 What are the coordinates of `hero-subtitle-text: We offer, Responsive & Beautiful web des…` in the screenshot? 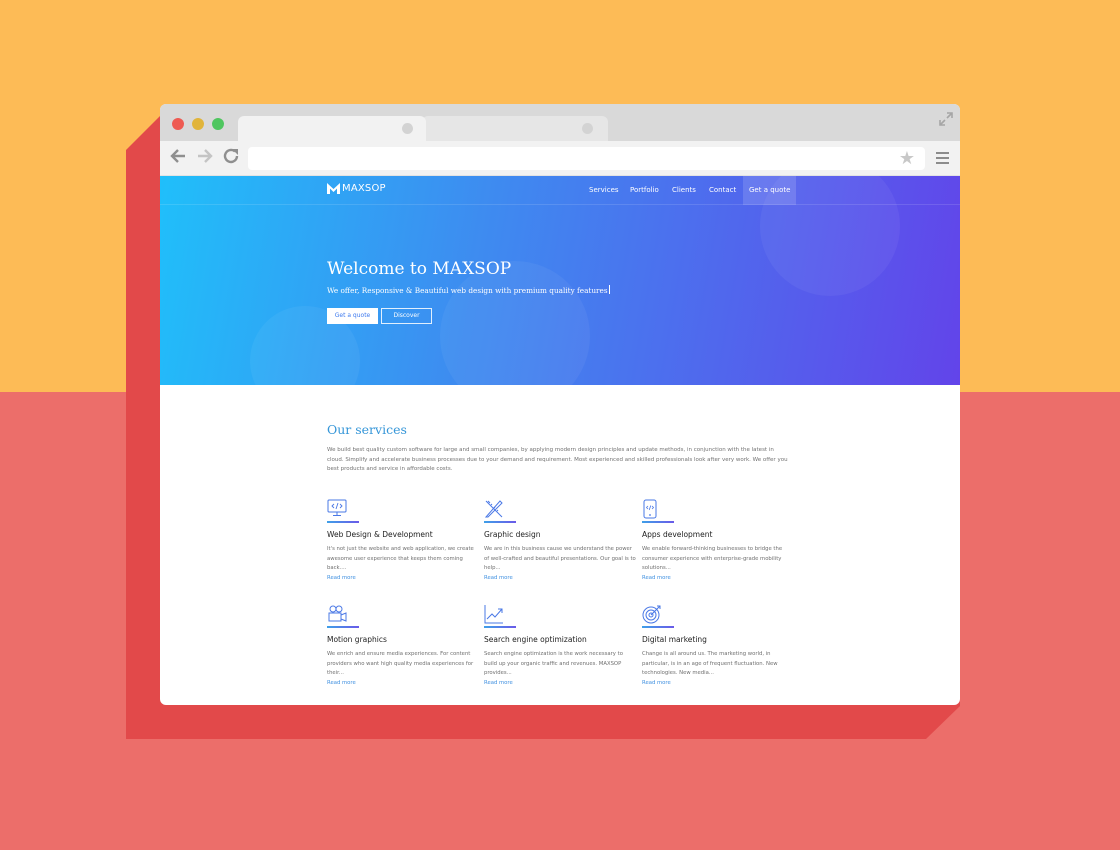 It's located at (467, 290).